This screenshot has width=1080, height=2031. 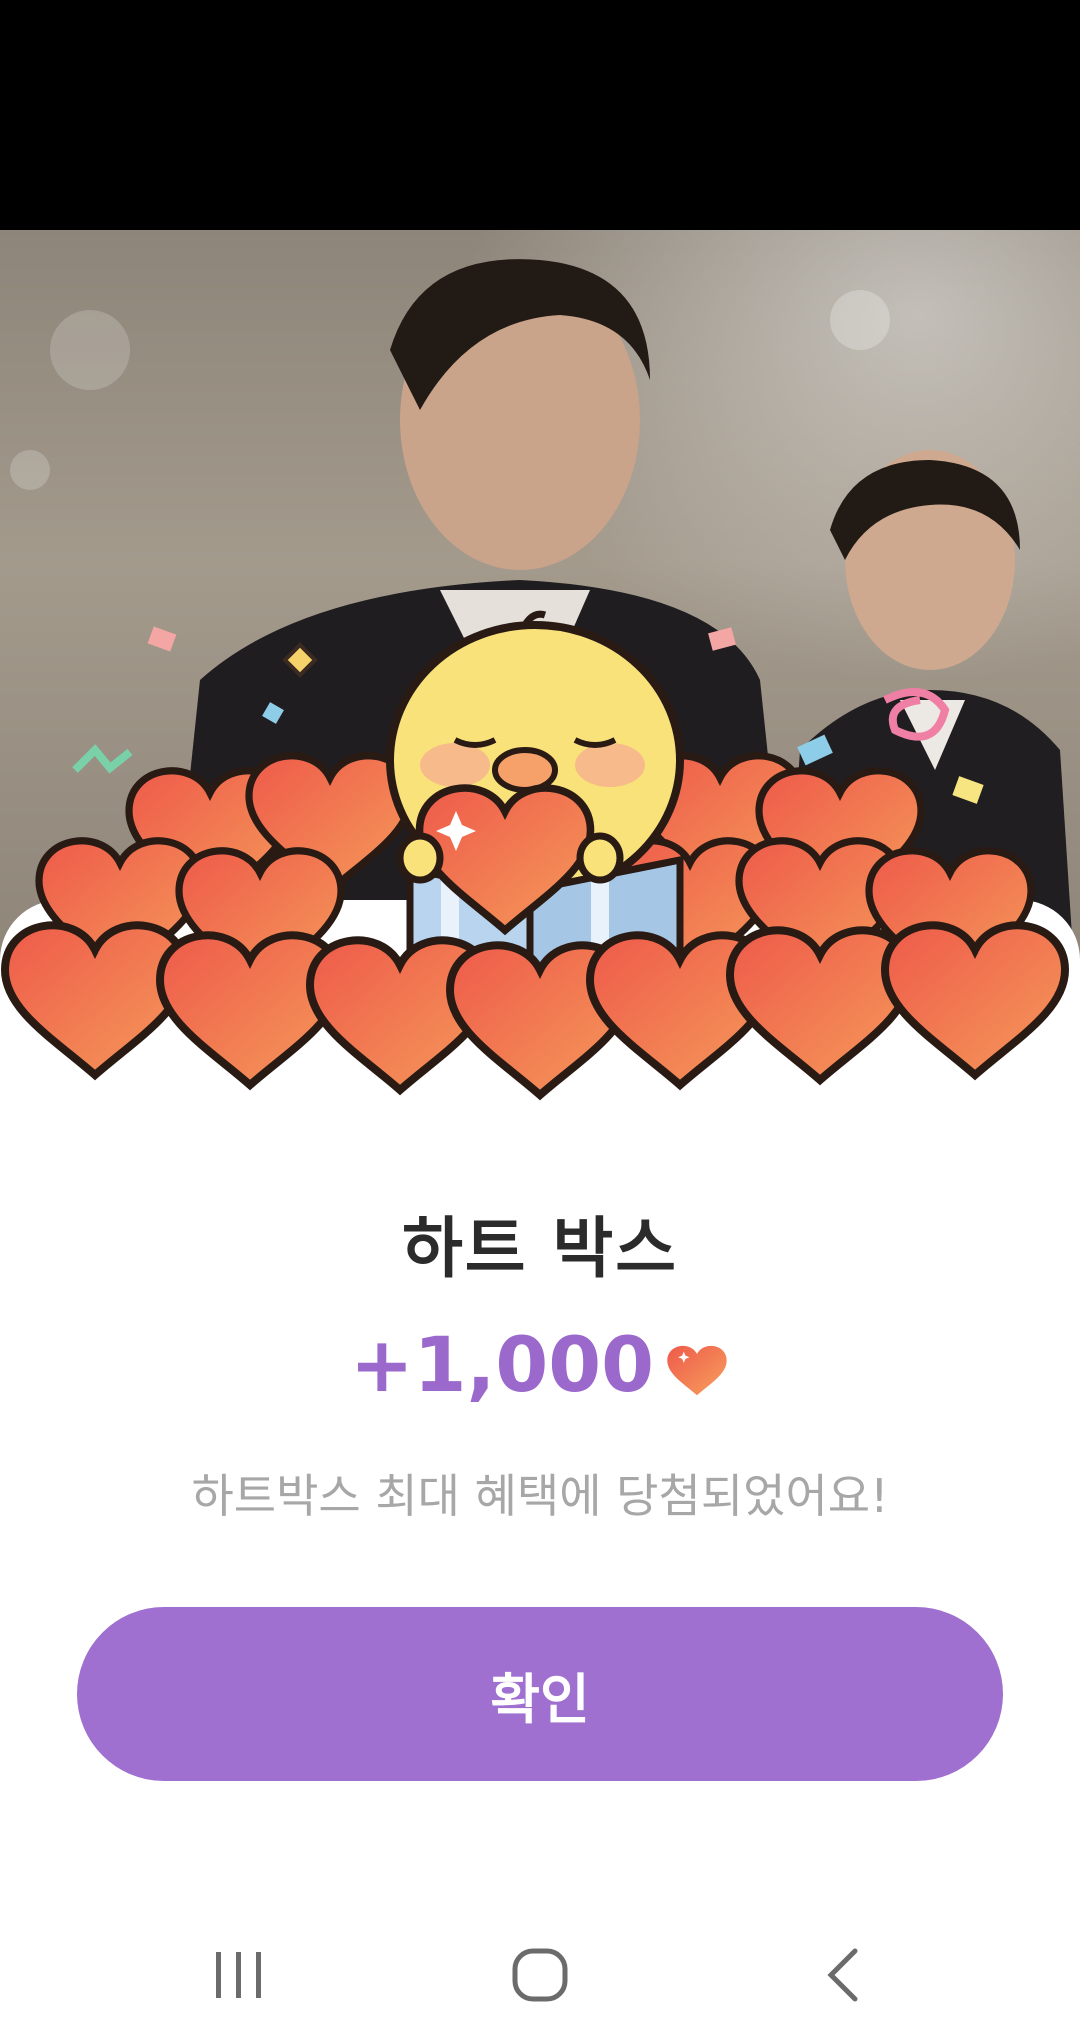 I want to click on back-button, so click(x=844, y=1975).